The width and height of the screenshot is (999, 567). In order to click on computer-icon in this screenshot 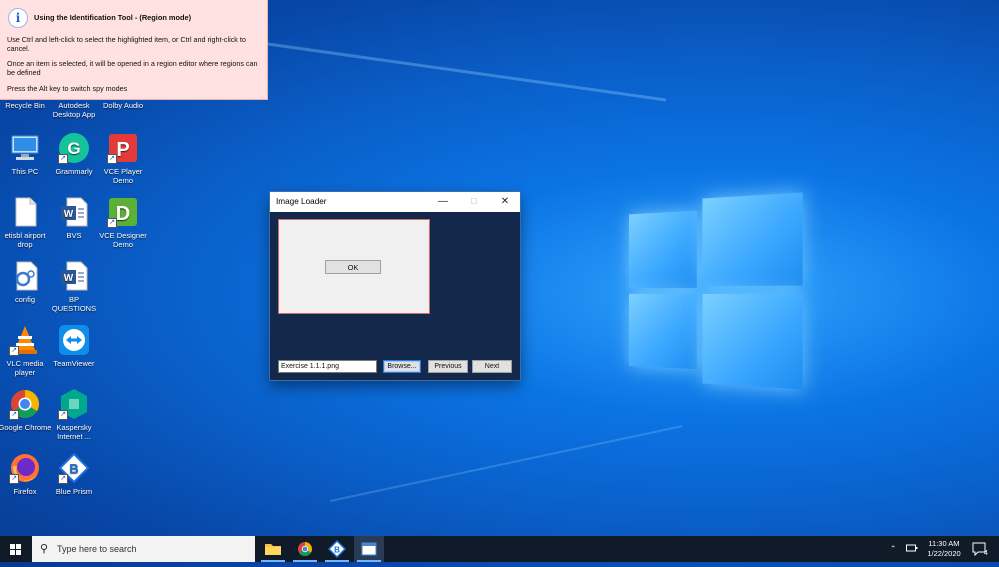, I will do `click(25, 148)`.